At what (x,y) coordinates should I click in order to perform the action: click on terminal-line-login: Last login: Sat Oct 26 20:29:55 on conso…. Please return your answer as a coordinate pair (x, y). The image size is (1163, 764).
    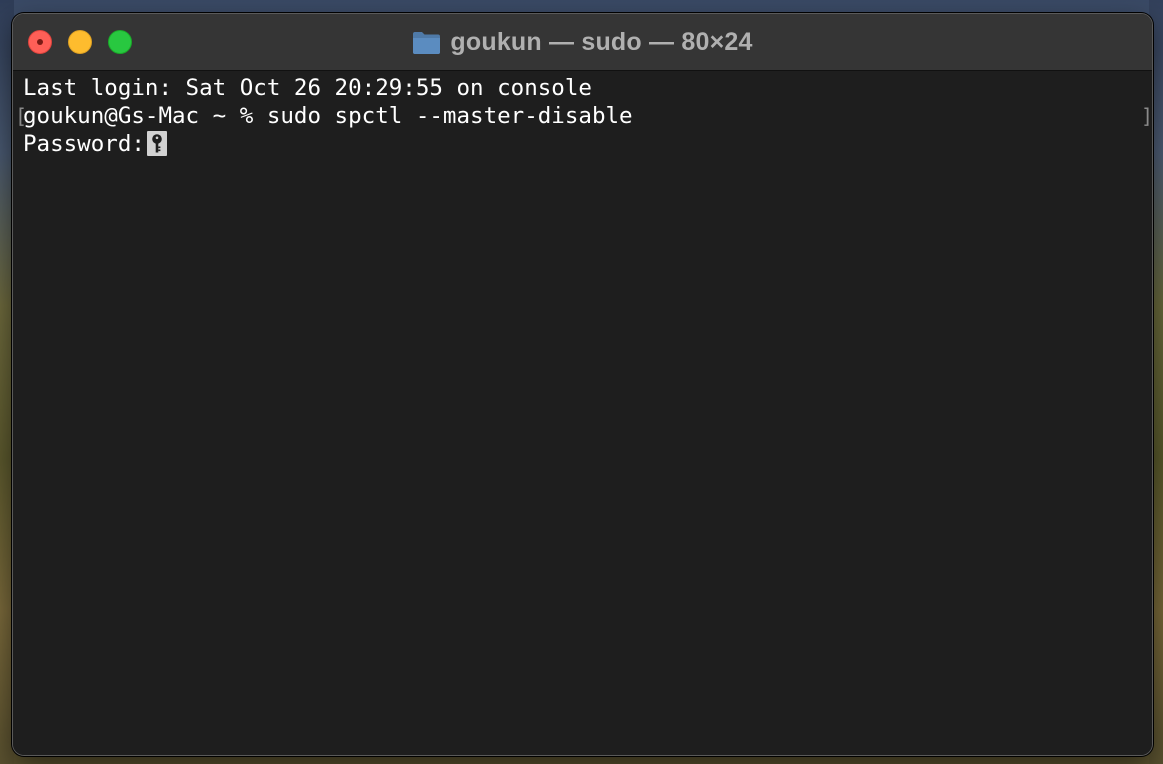
    Looking at the image, I should click on (307, 88).